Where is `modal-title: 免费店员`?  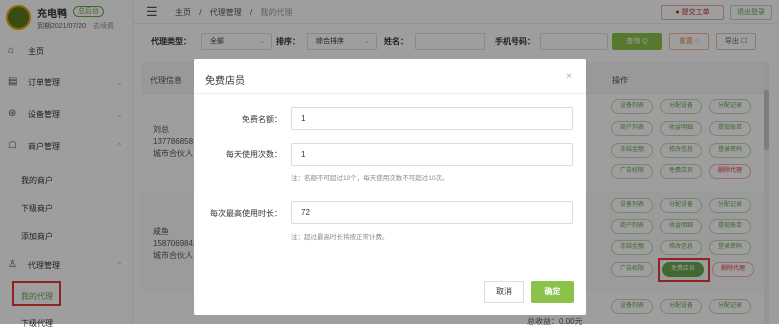 modal-title: 免费店员 is located at coordinates (225, 81).